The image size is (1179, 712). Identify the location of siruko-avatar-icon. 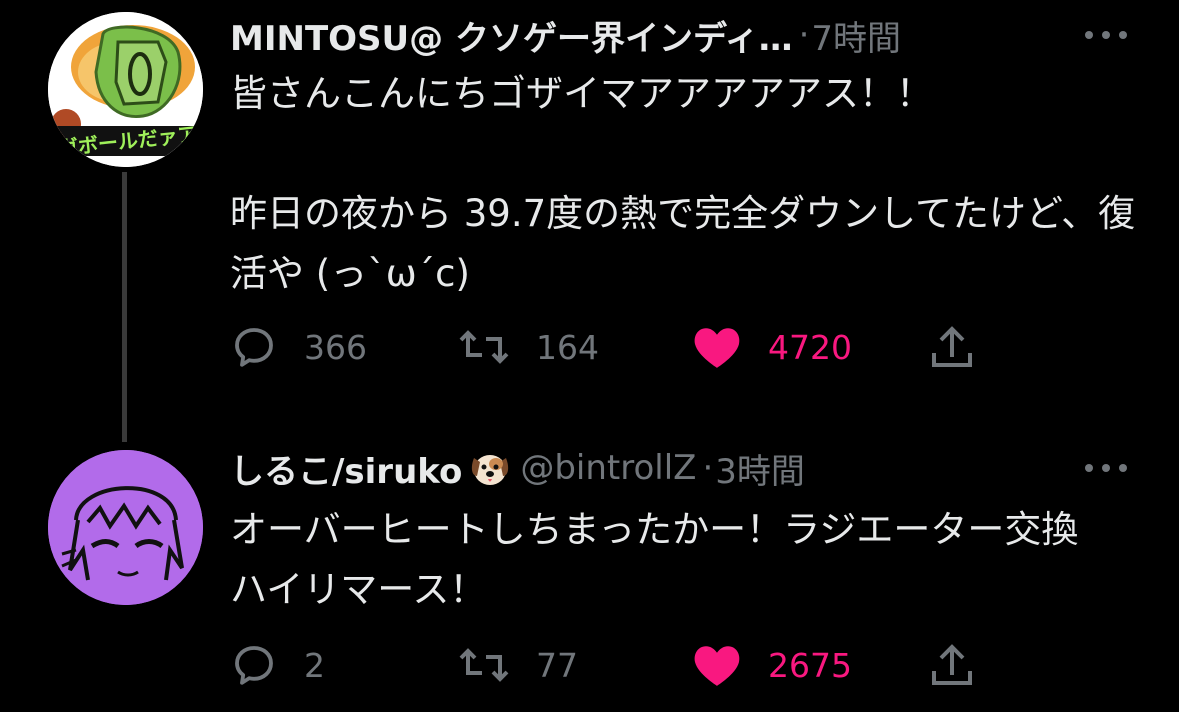
(125, 527).